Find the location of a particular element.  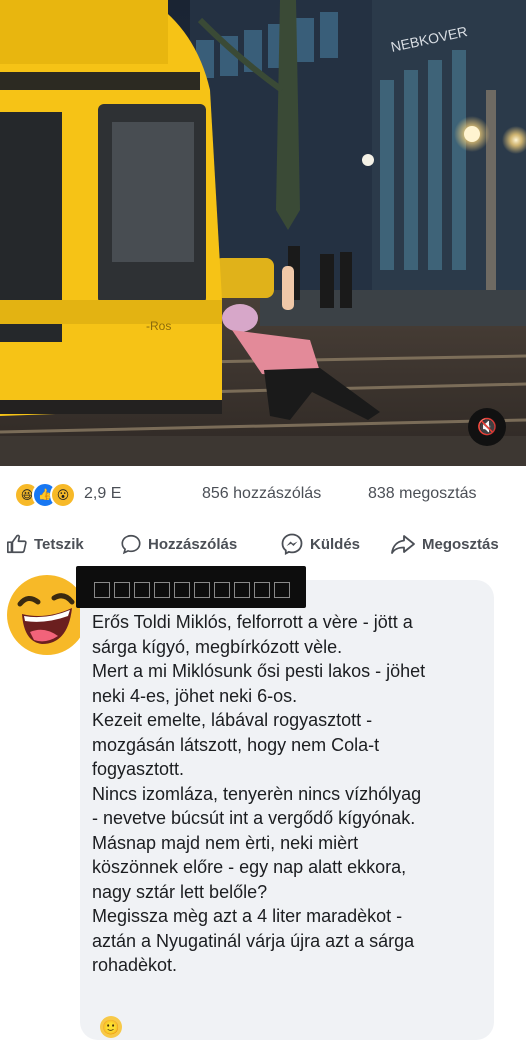

comment-label: Hozzászólás is located at coordinates (193, 544).